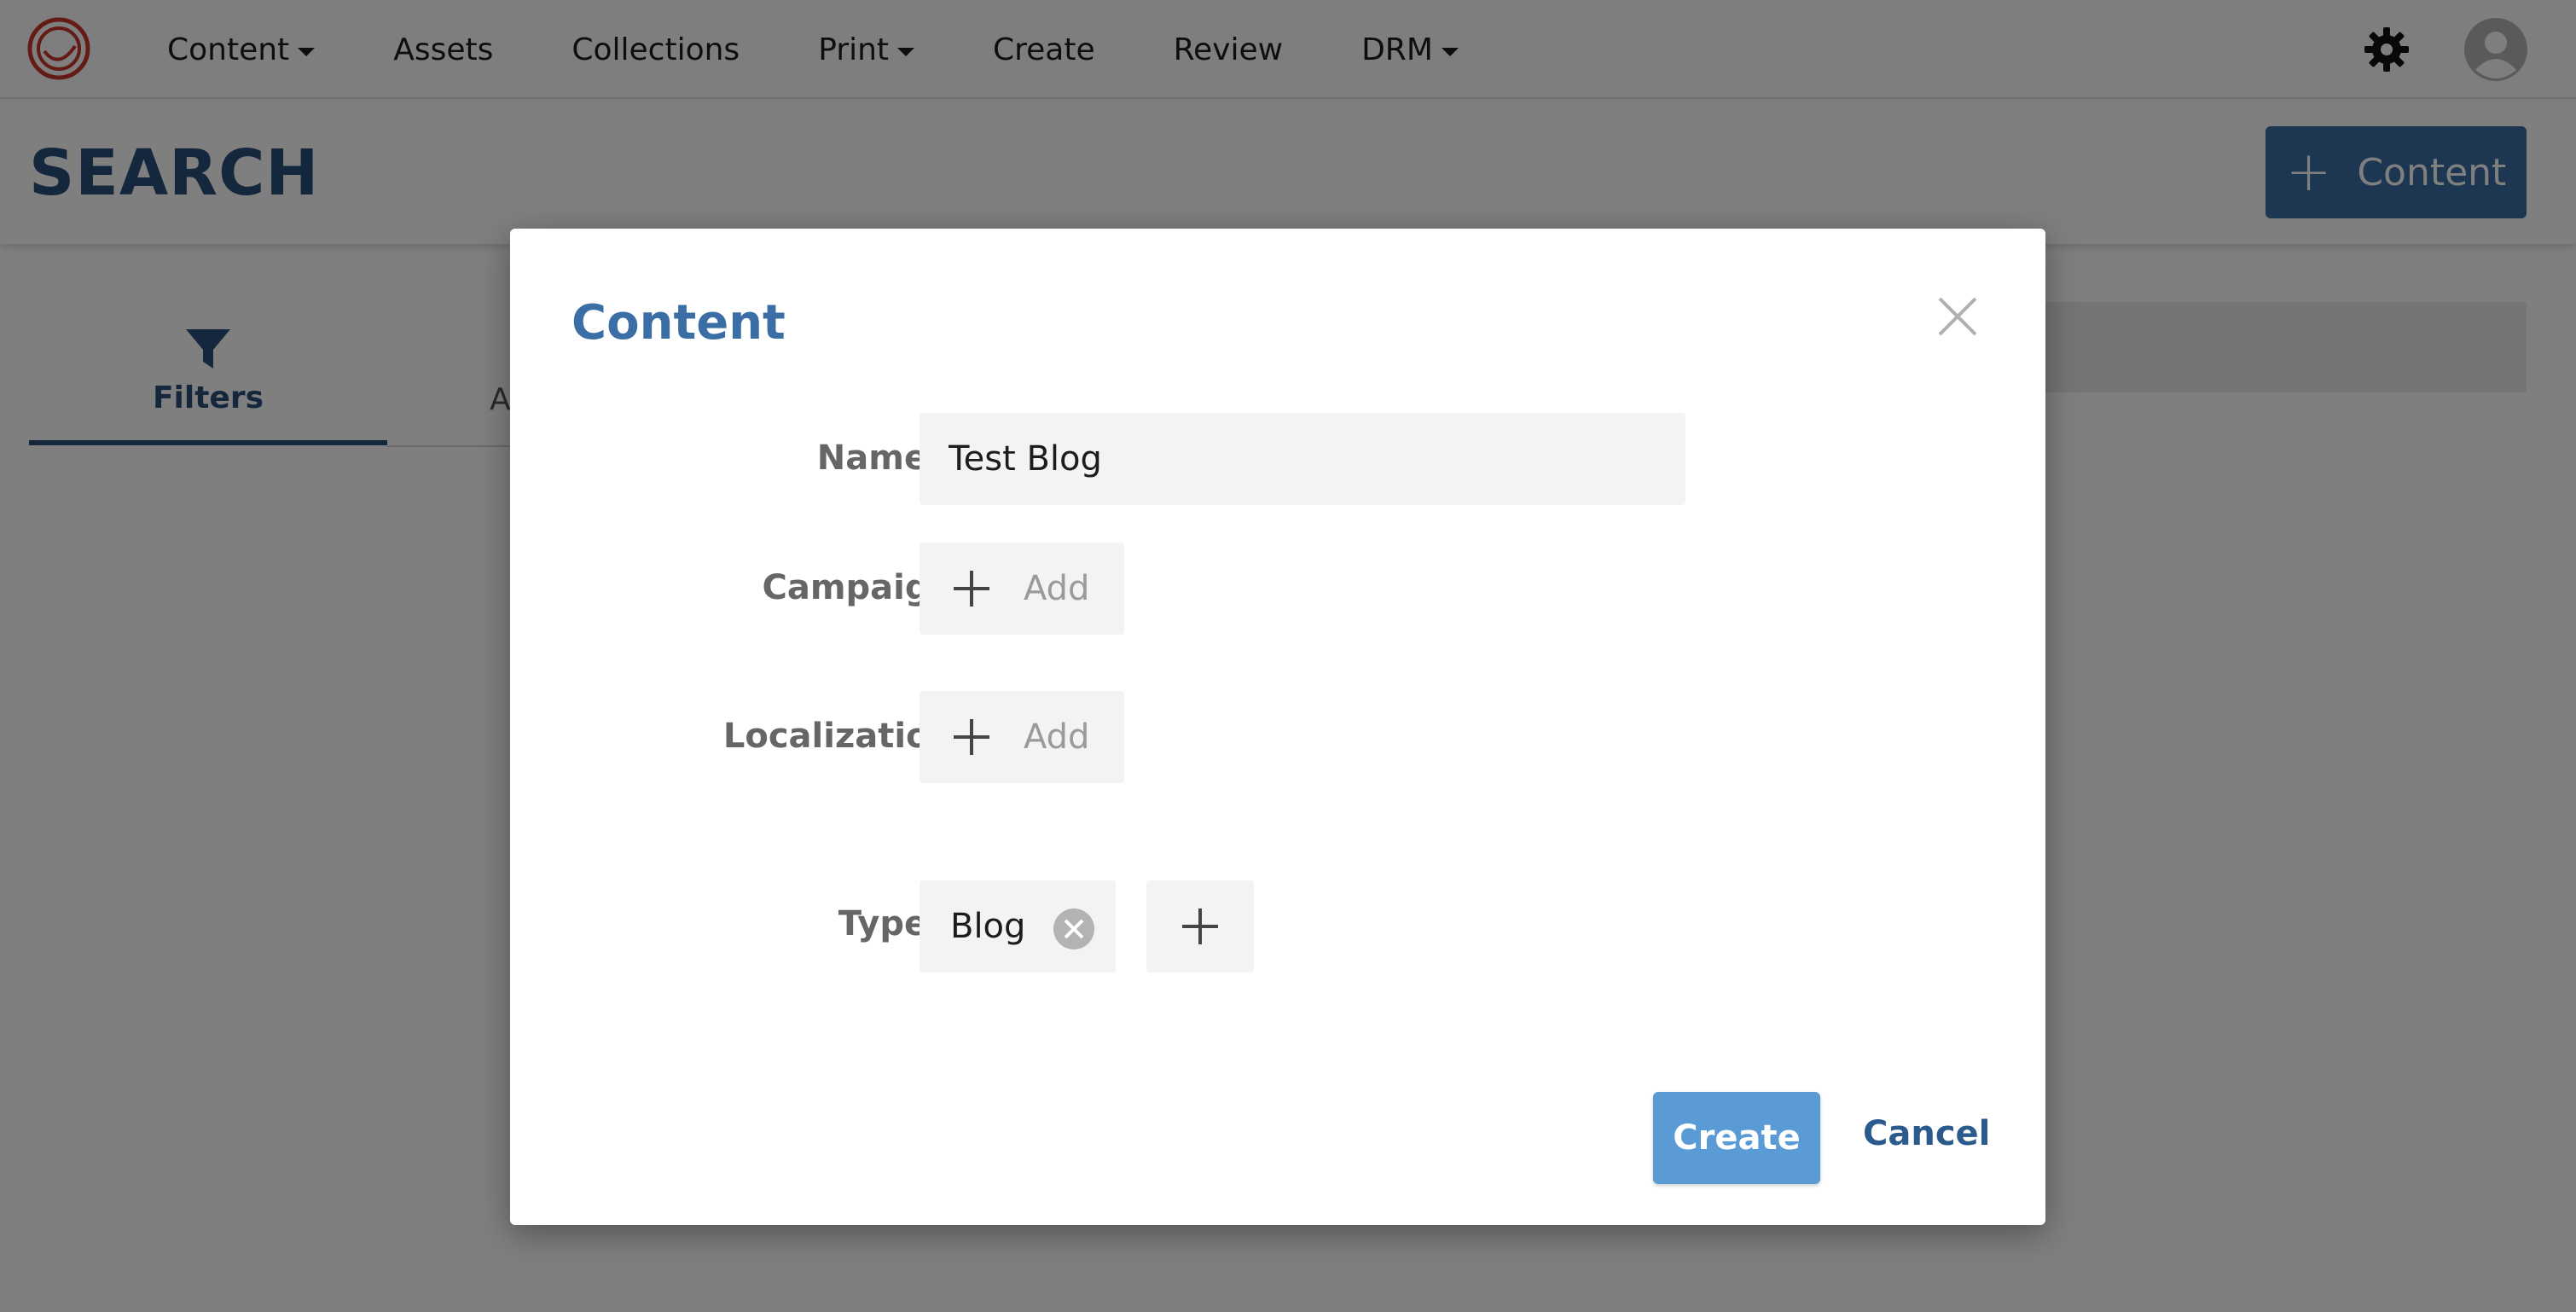  I want to click on type-tag-blog: Blog, so click(1018, 926).